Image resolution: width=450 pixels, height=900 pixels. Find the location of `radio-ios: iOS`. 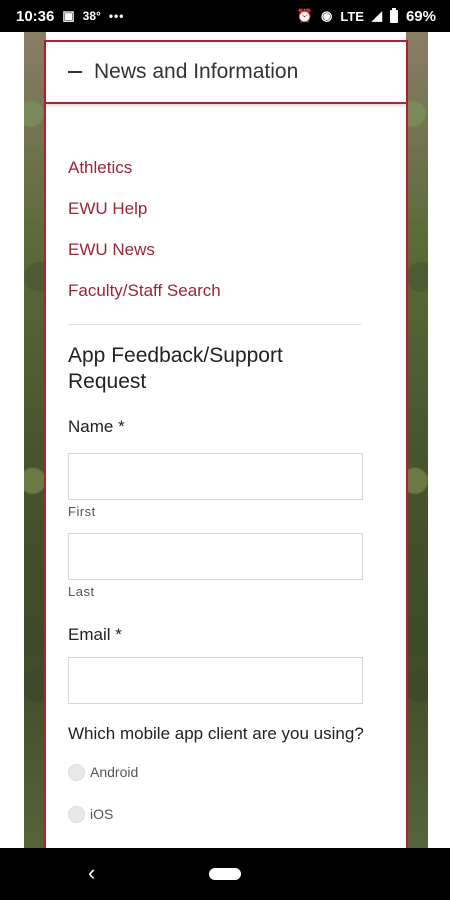

radio-ios: iOS is located at coordinates (237, 814).